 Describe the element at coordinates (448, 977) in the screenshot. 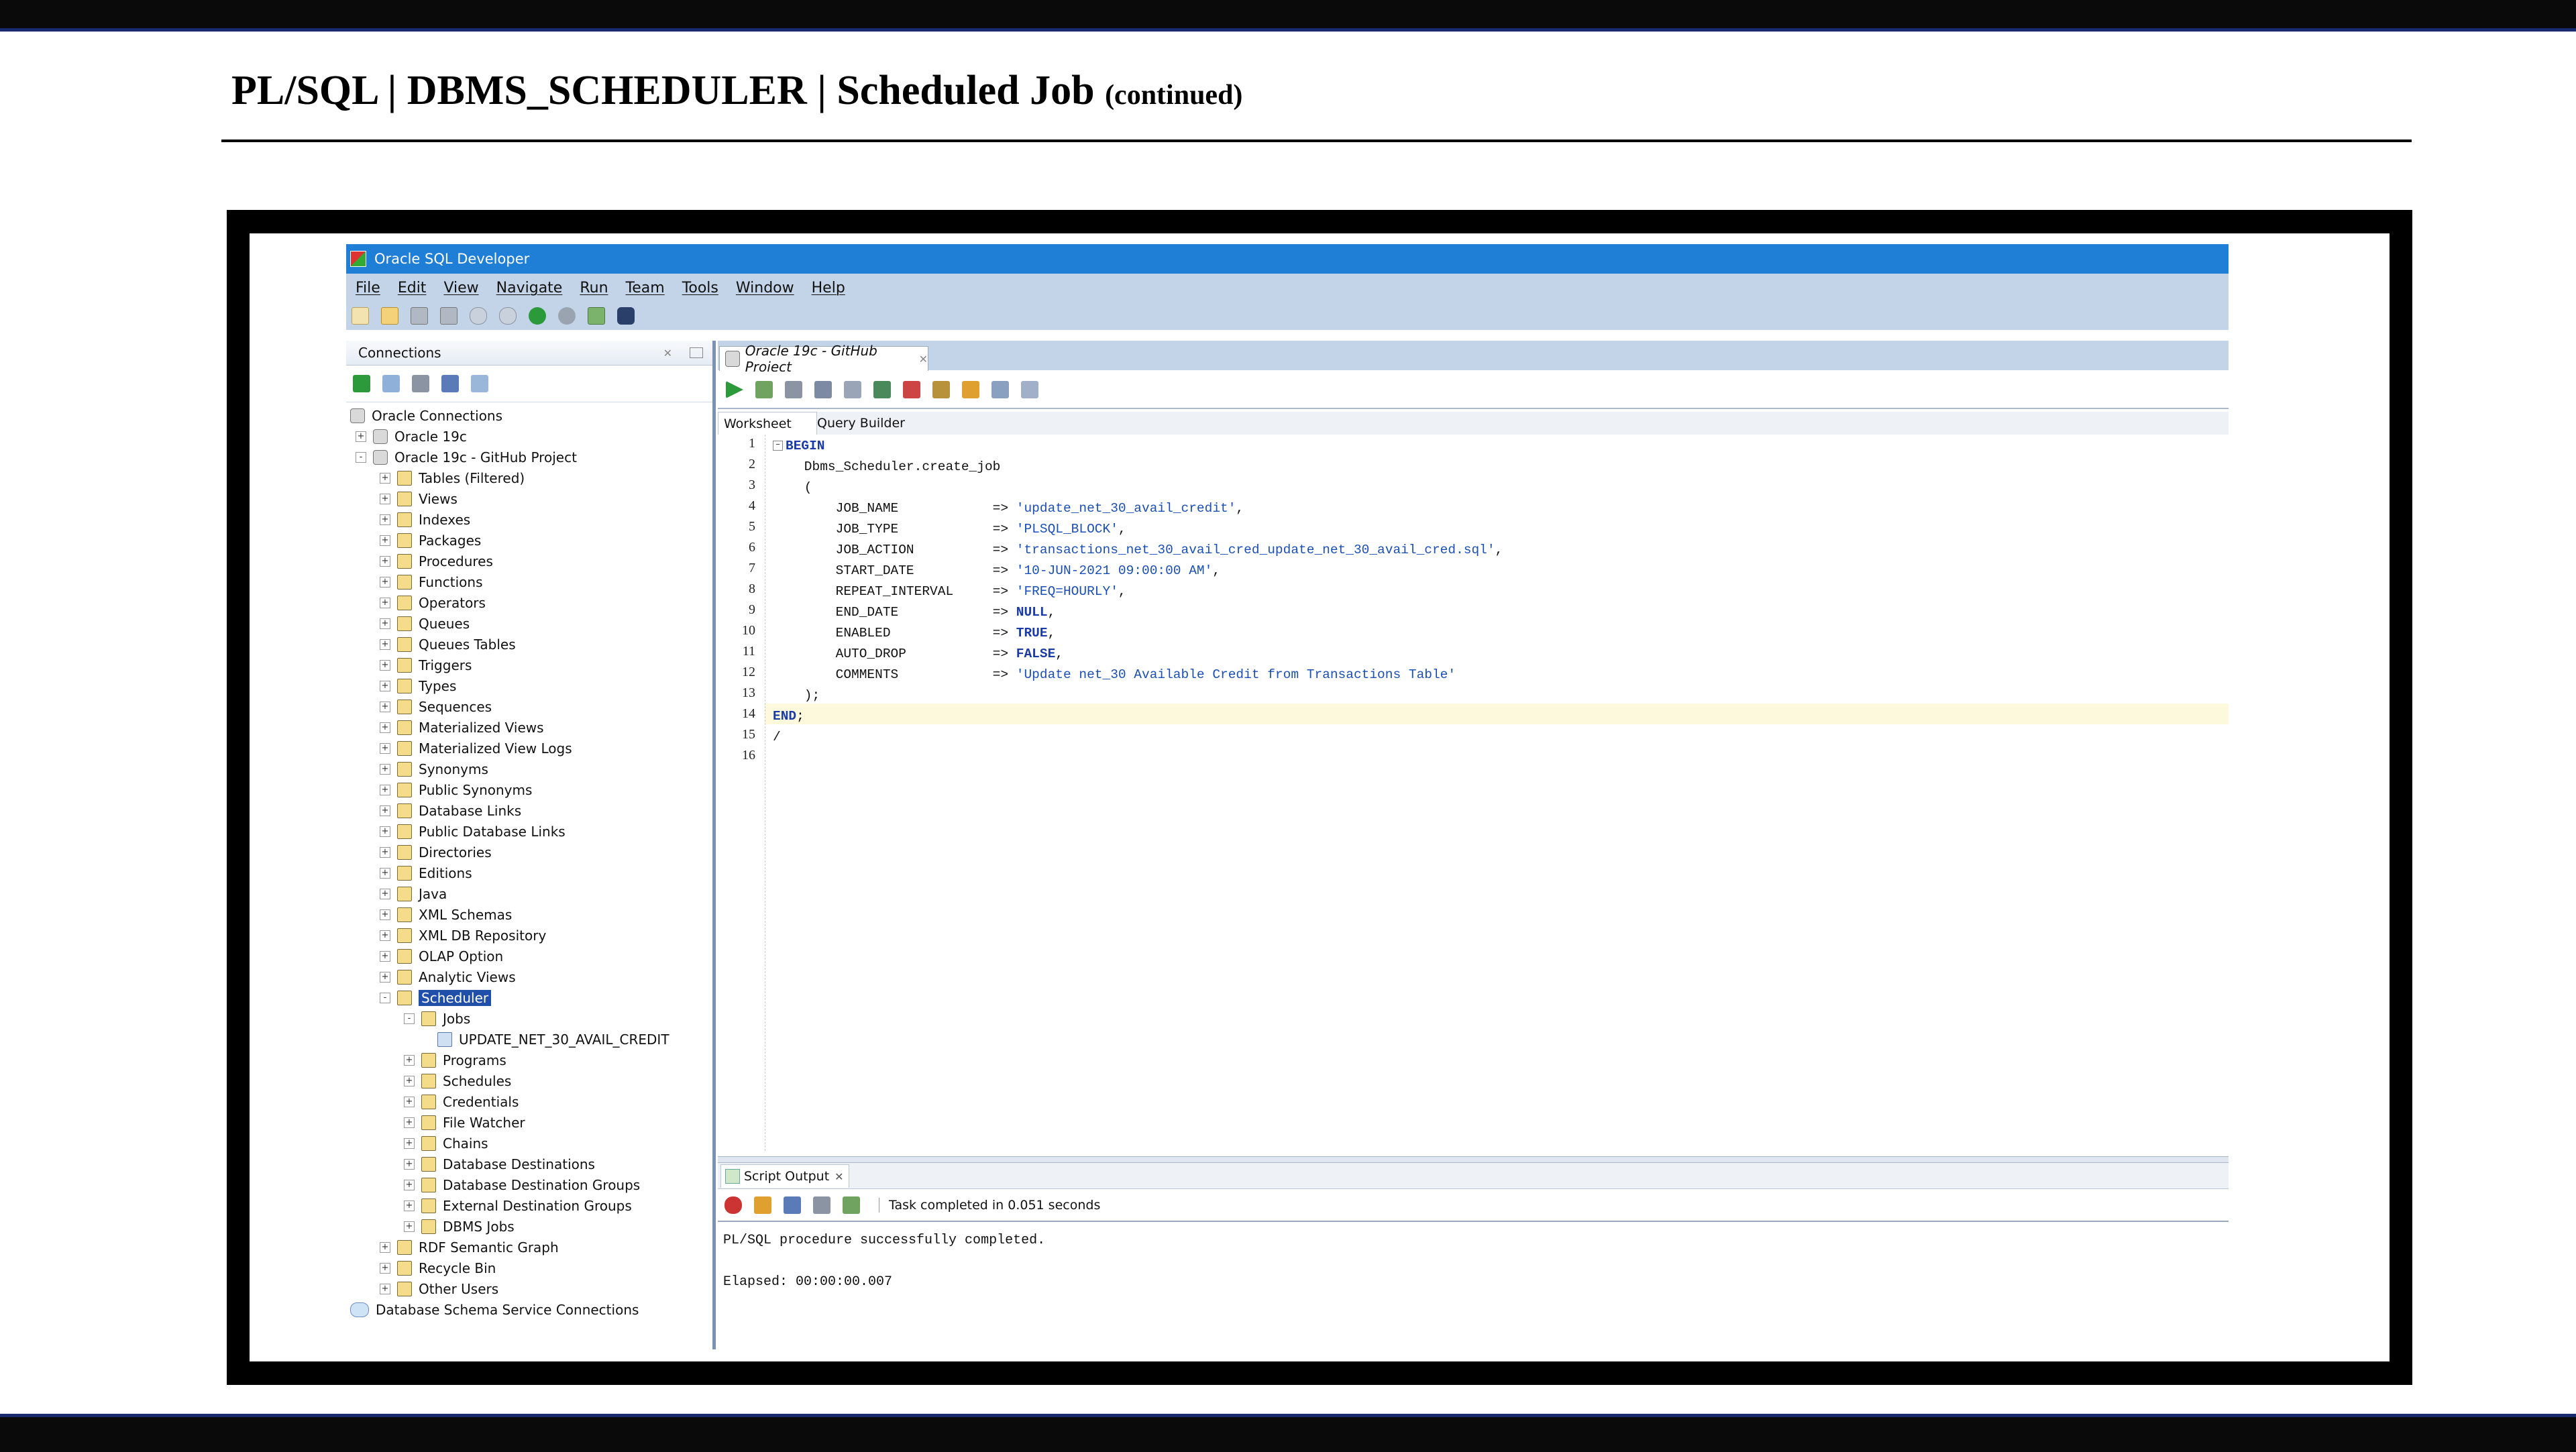

I see `tree-node: + Analytic Views` at that location.